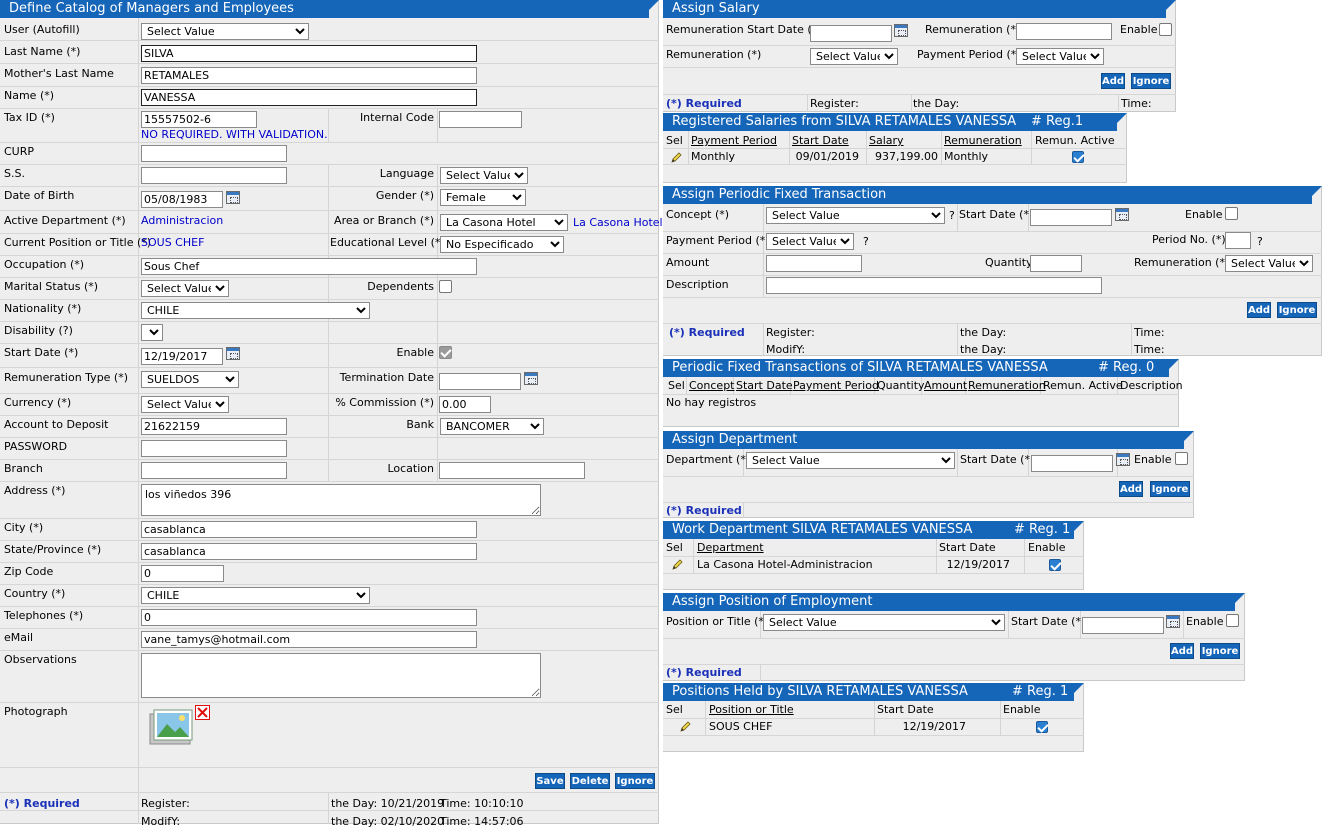 Image resolution: width=1324 pixels, height=828 pixels. I want to click on delete-photo-icon, so click(202, 712).